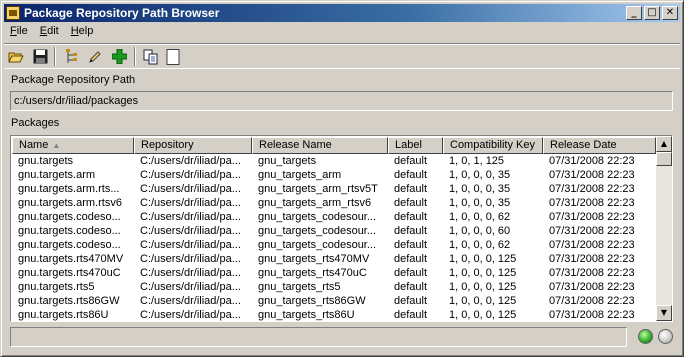 Image resolution: width=684 pixels, height=357 pixels. Describe the element at coordinates (652, 13) in the screenshot. I see `maximize-button: □` at that location.